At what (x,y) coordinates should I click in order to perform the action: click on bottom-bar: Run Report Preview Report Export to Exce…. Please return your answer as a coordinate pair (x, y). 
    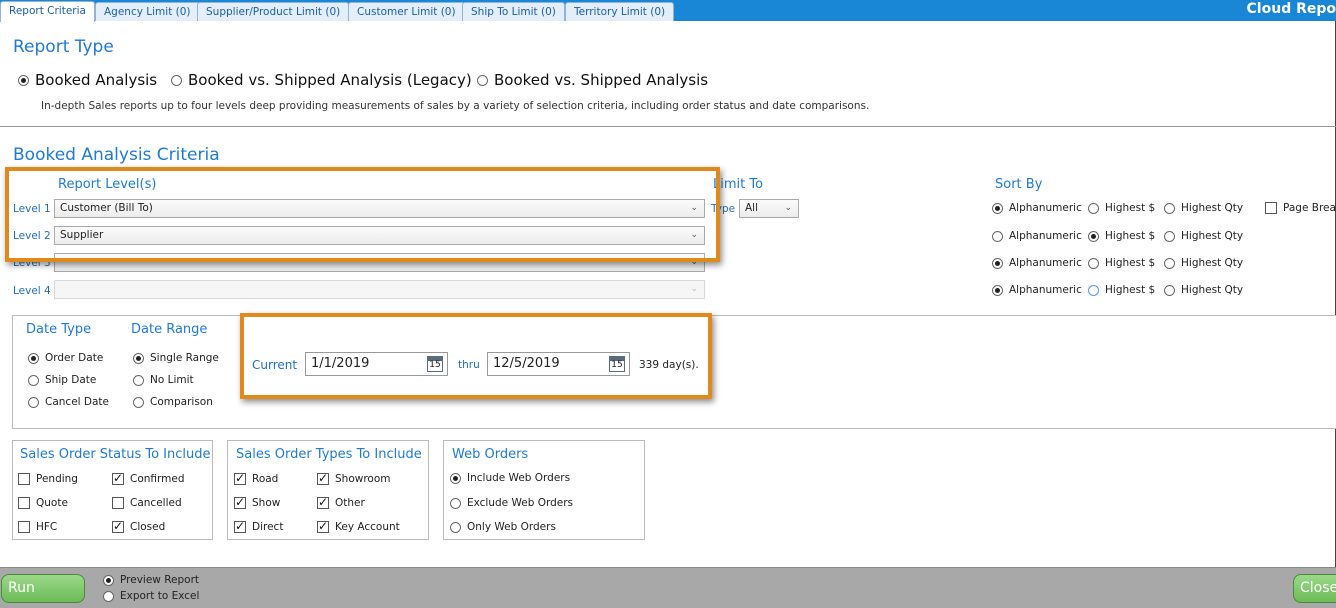
    Looking at the image, I should click on (668, 587).